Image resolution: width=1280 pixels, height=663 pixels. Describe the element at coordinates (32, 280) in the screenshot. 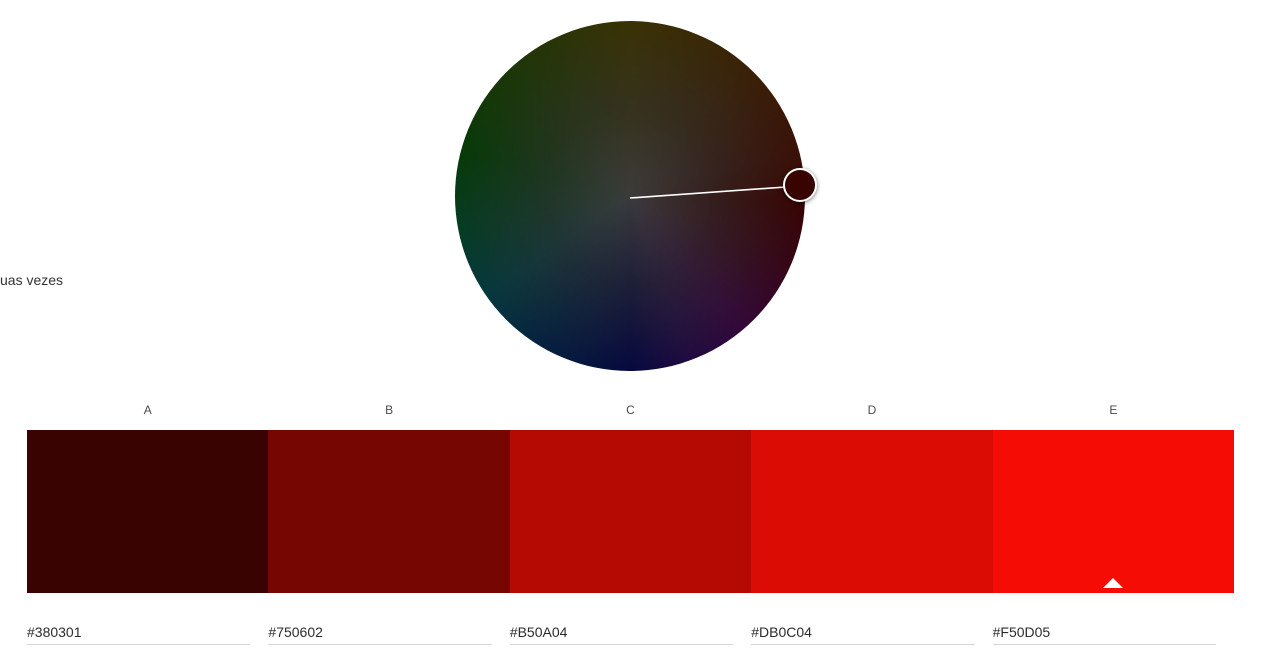

I see `hint-text: uas vezes` at that location.